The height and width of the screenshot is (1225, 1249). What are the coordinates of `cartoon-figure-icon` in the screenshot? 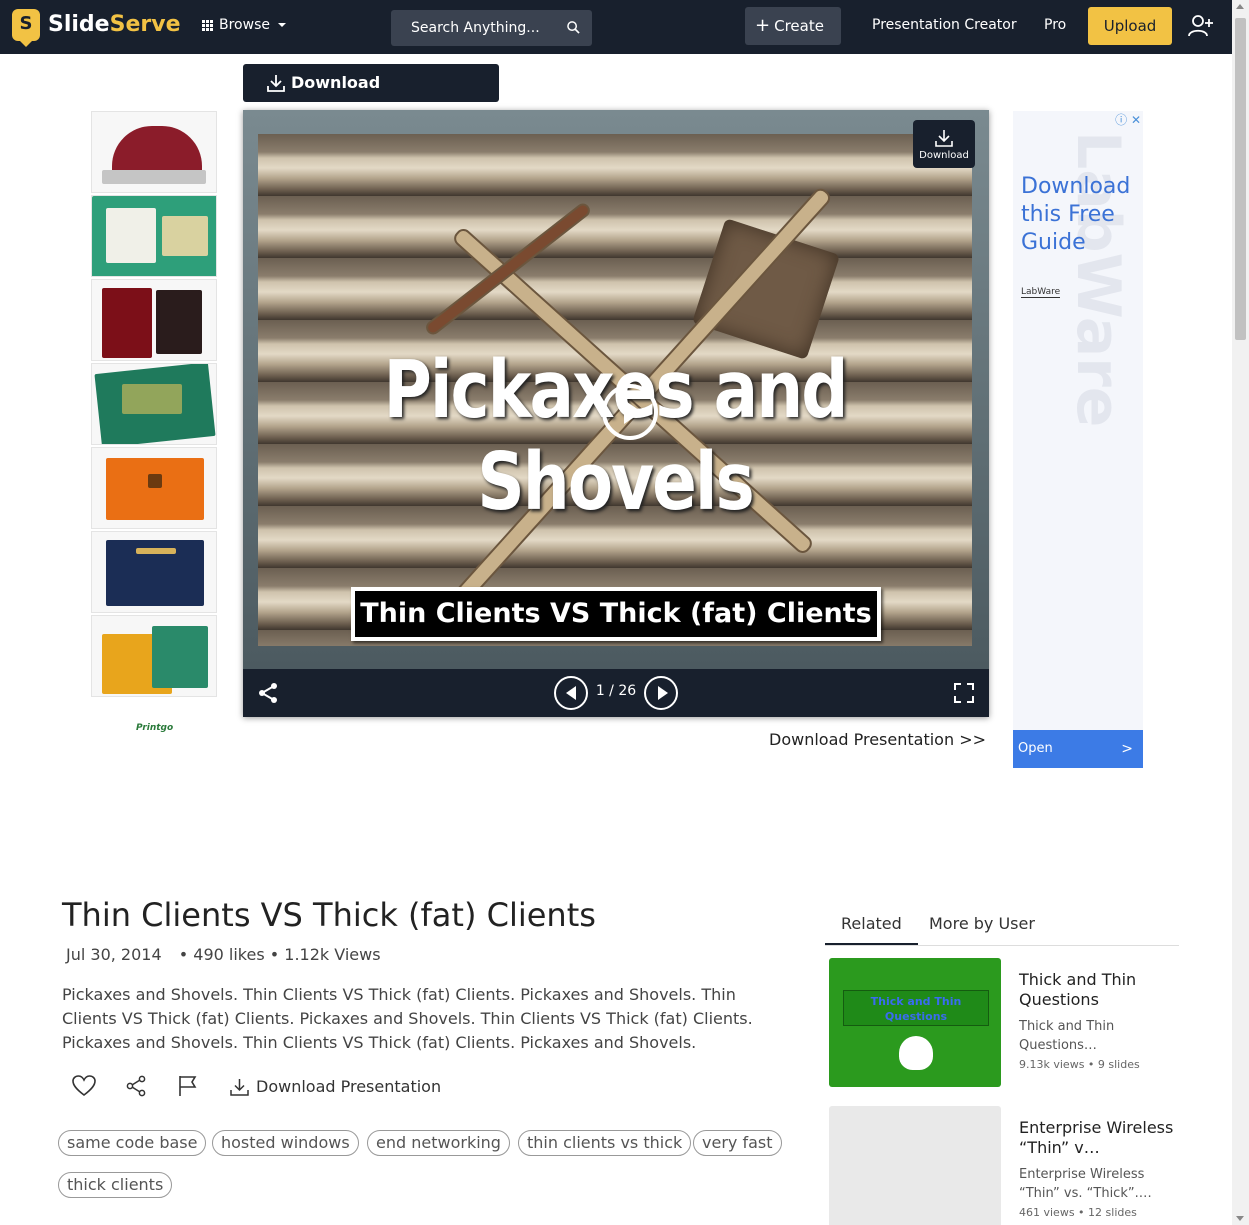 It's located at (916, 1053).